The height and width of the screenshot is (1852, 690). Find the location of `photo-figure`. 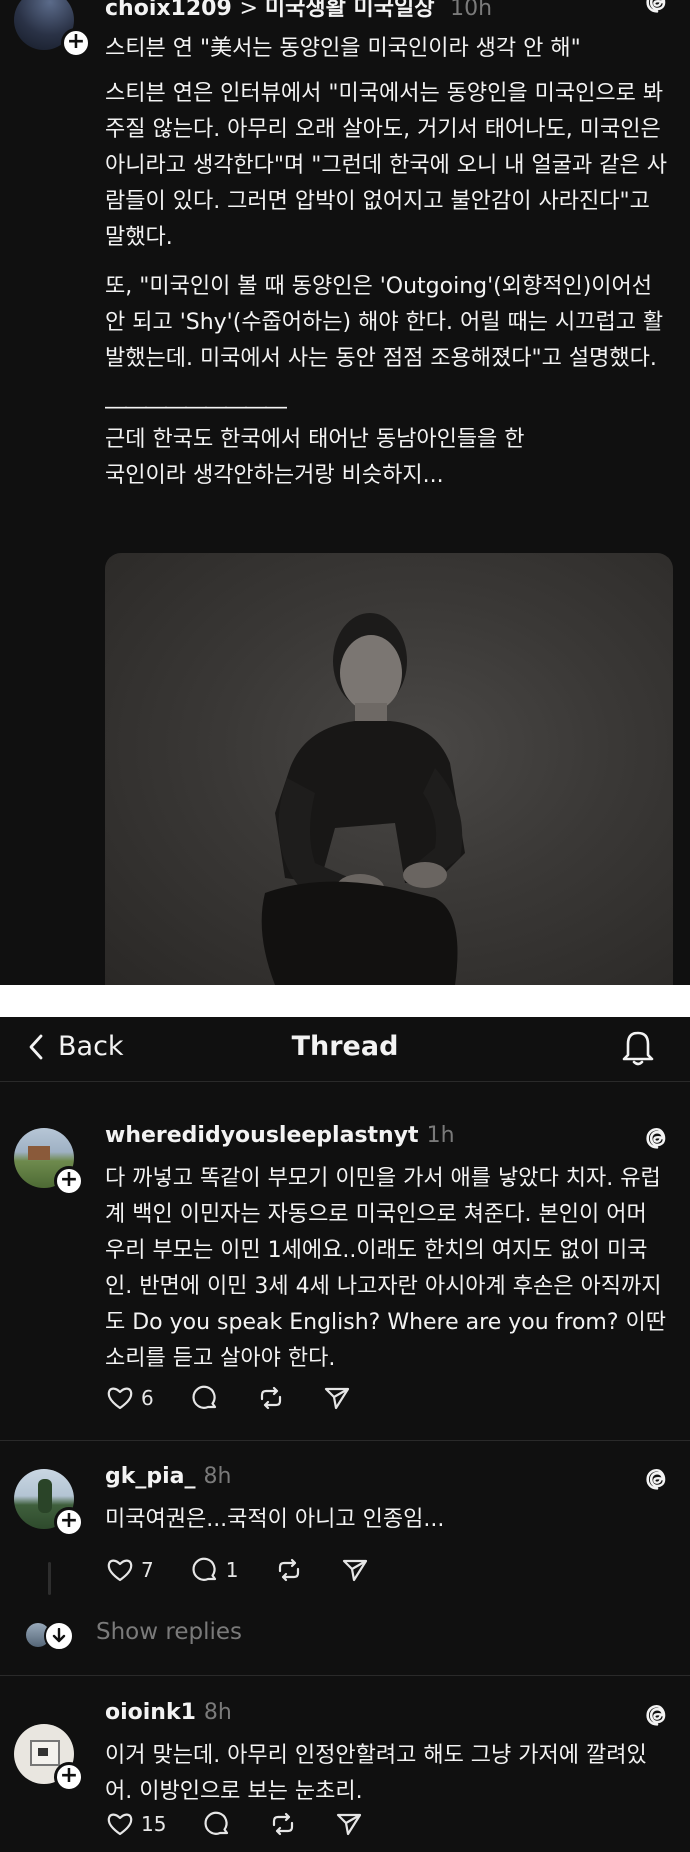

photo-figure is located at coordinates (363, 799).